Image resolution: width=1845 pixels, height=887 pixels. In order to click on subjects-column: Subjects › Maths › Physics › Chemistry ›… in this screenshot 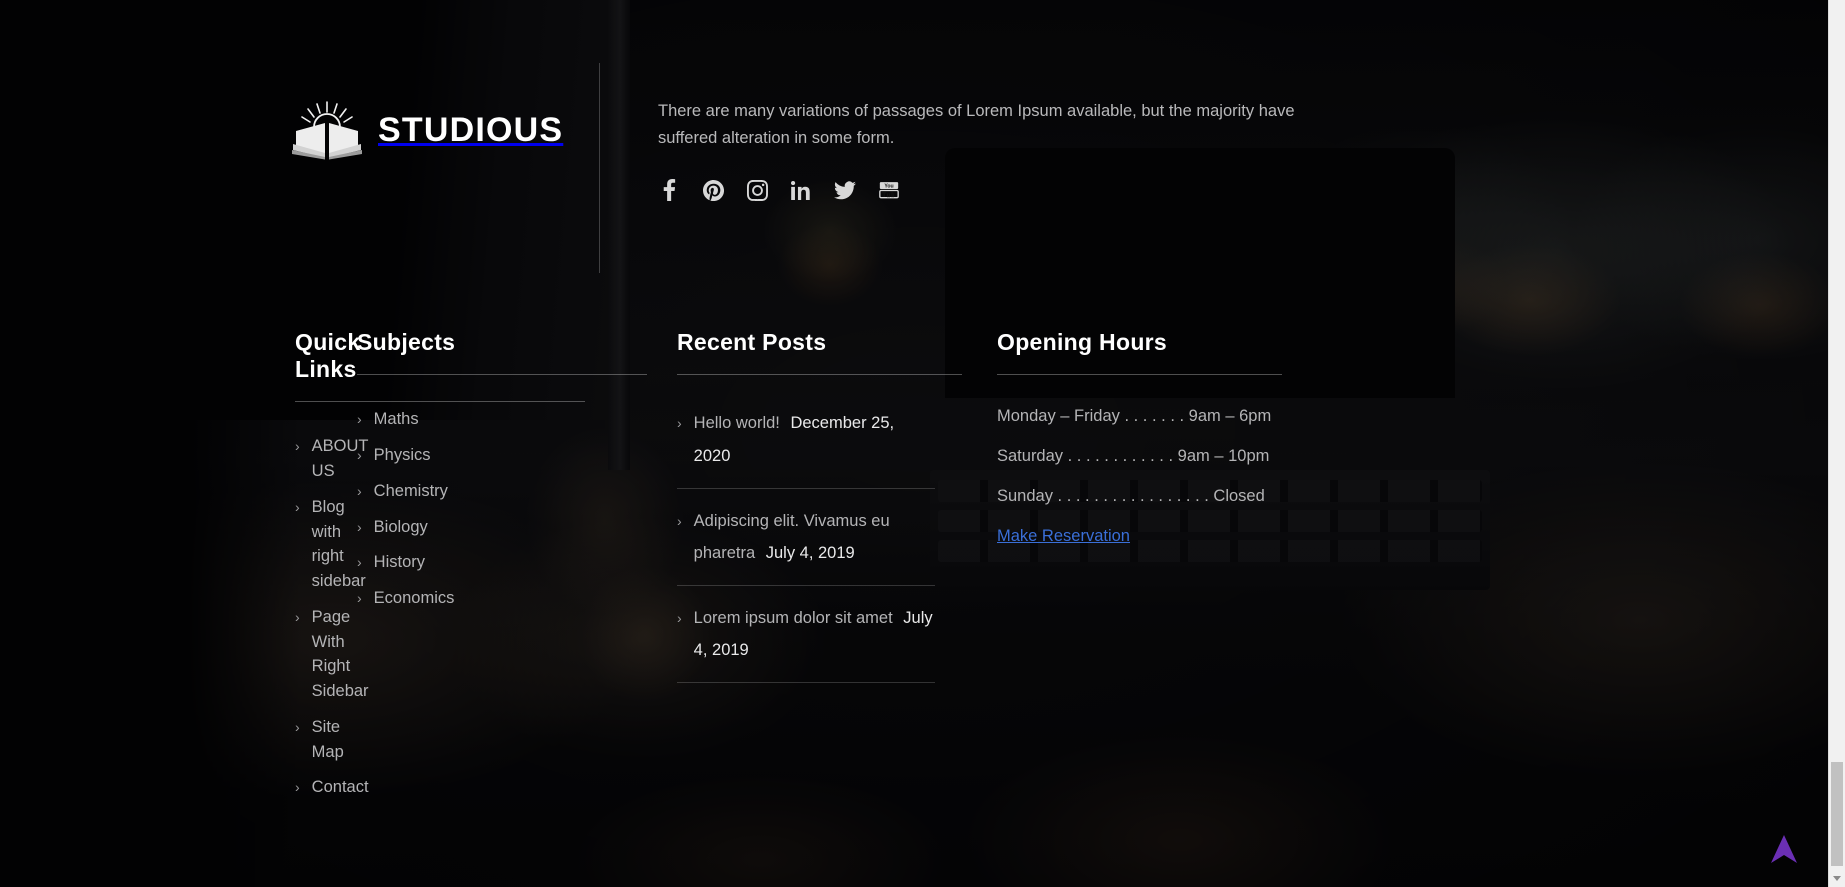, I will do `click(495, 570)`.